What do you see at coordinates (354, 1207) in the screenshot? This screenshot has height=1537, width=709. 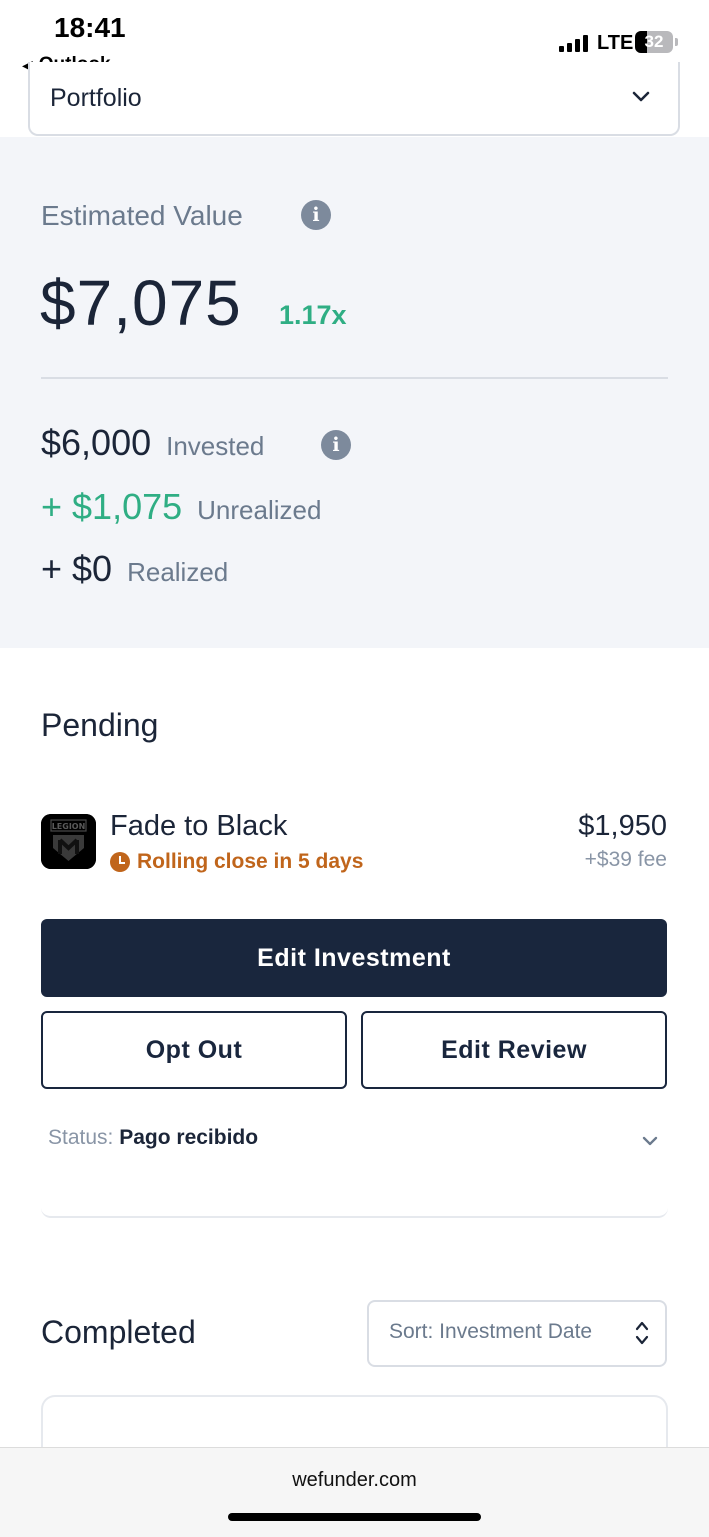 I see `pending-card-edge` at bounding box center [354, 1207].